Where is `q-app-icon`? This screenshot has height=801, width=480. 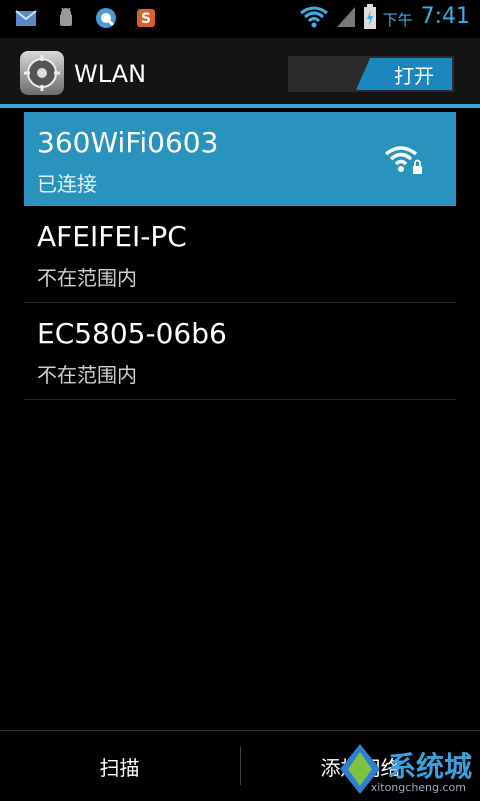 q-app-icon is located at coordinates (106, 18).